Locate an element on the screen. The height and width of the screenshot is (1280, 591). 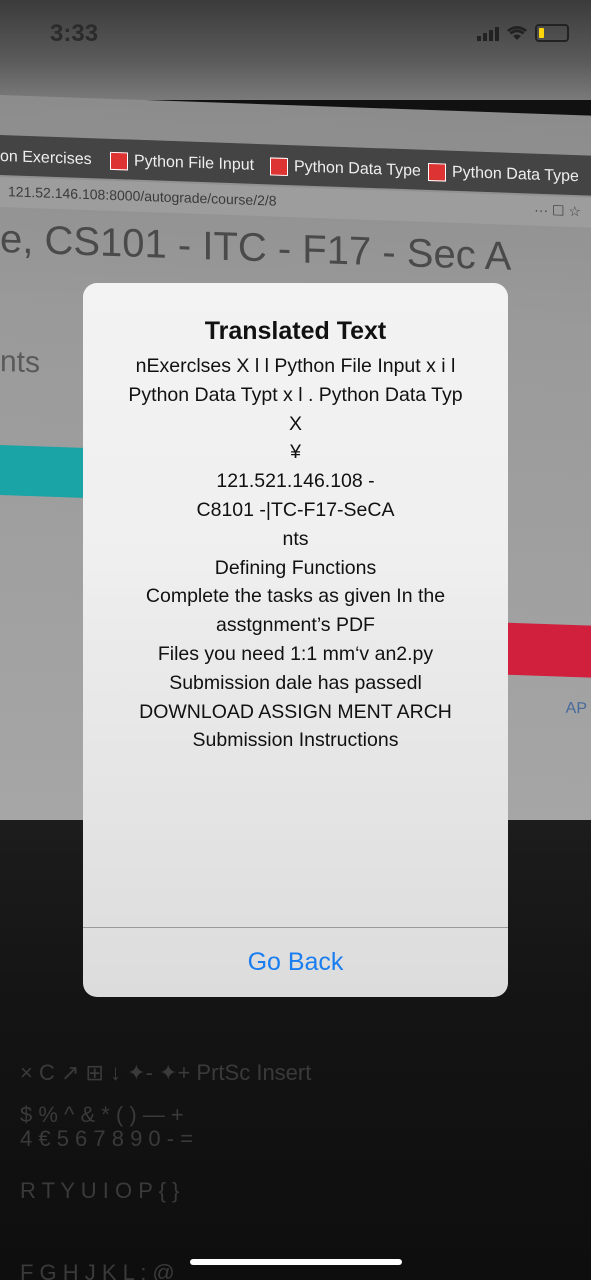
translated-line: X is located at coordinates (295, 423).